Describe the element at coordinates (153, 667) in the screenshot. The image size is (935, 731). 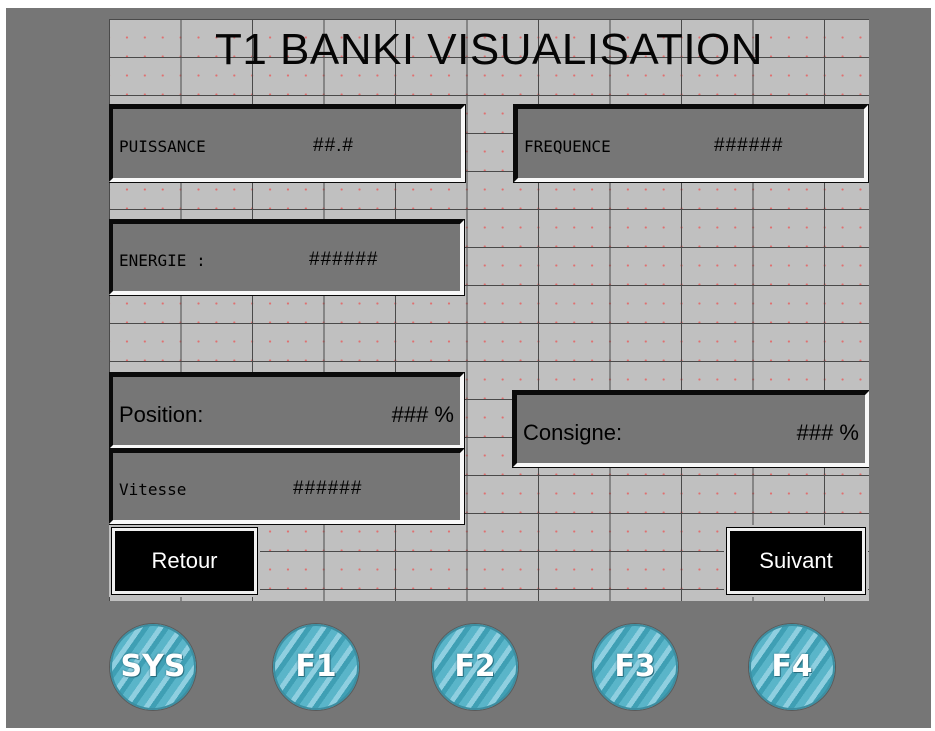
I see `sys-key: SYS` at that location.